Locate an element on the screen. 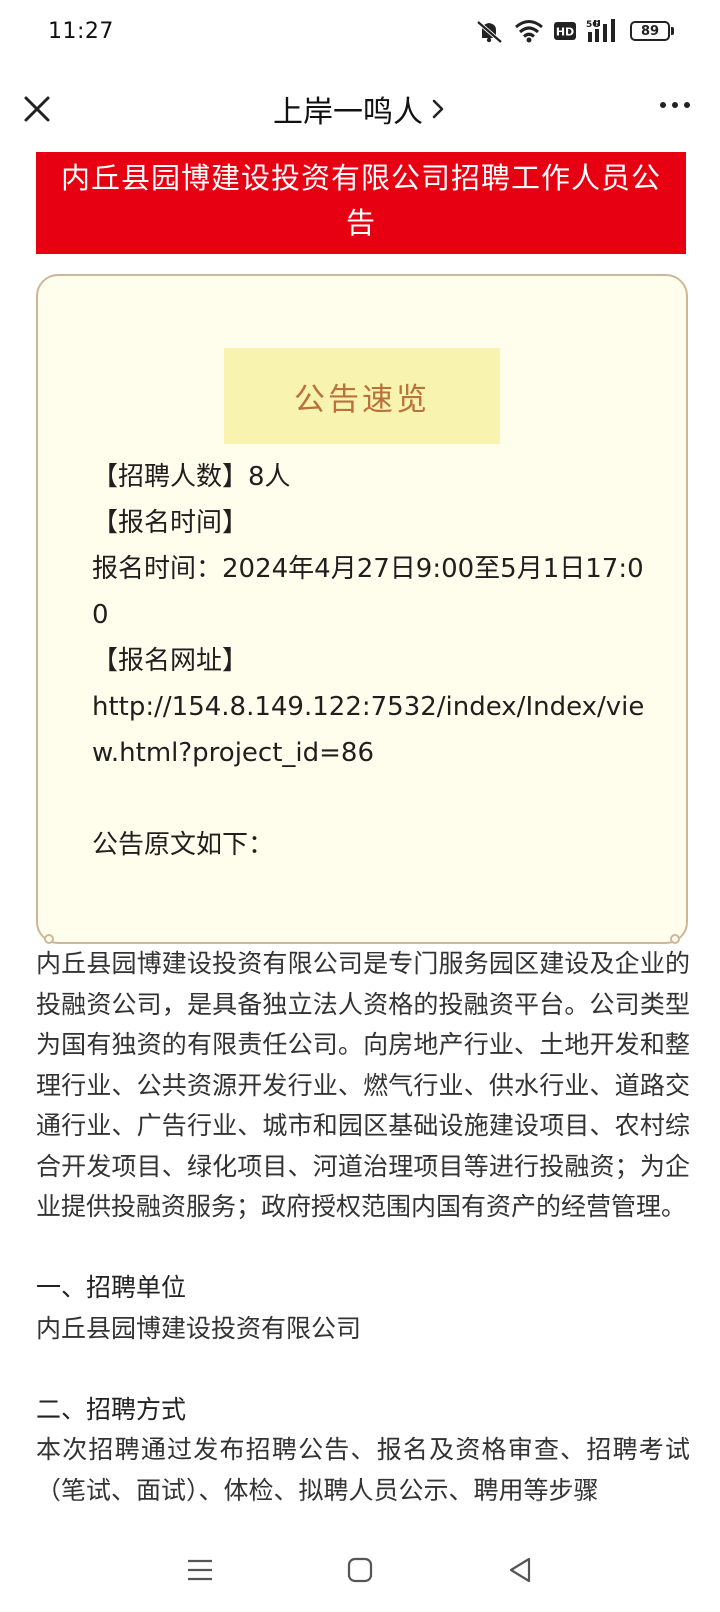 The width and height of the screenshot is (720, 1612). system-nav-bar is located at coordinates (360, 1570).